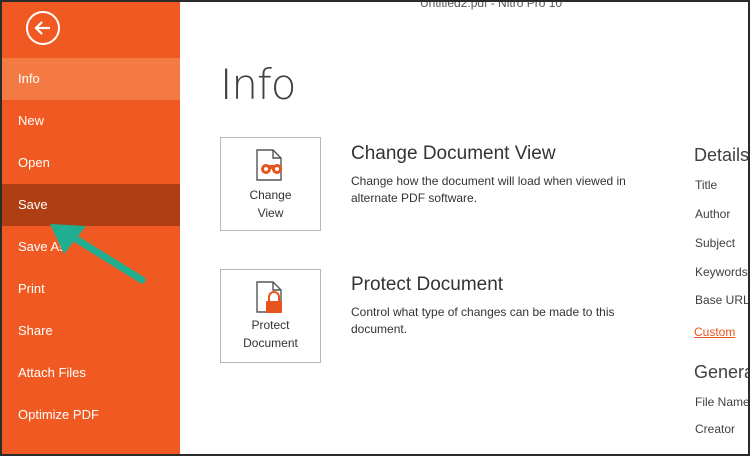 This screenshot has width=750, height=456. Describe the element at coordinates (270, 325) in the screenshot. I see `protect-label-line1: Protect` at that location.